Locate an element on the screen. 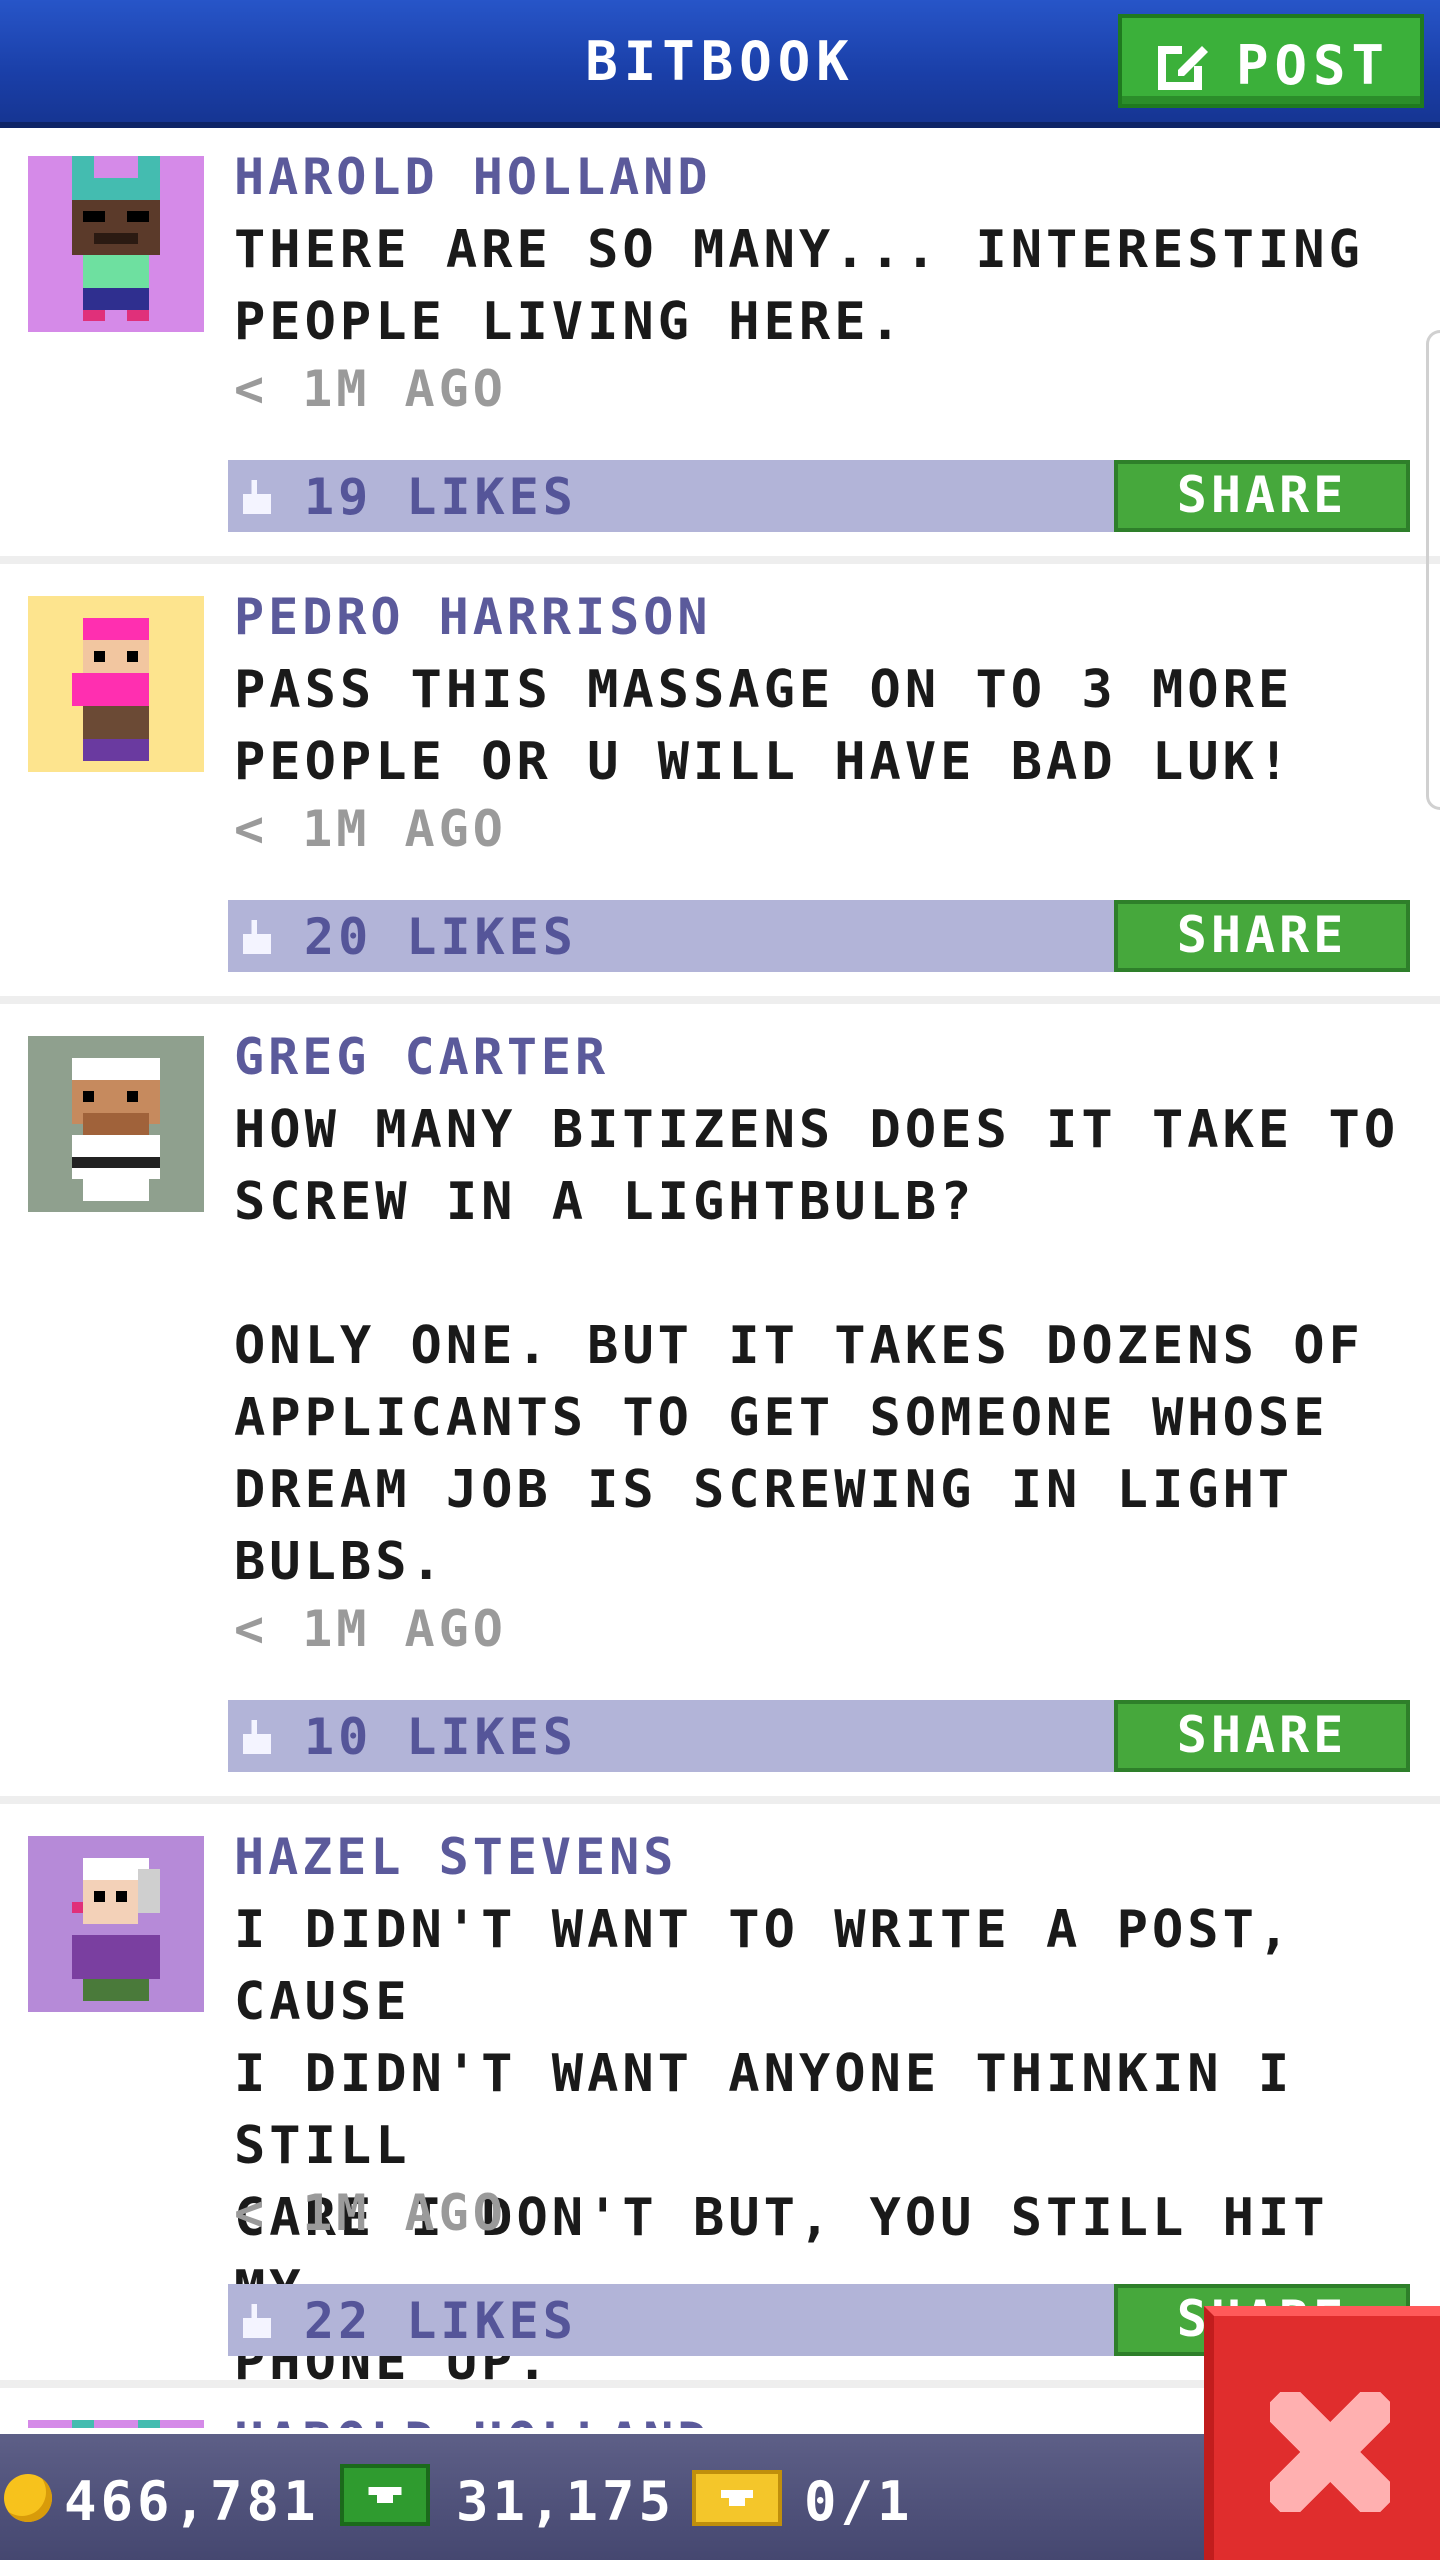 This screenshot has height=2560, width=1440. like-count: 20 LIKES is located at coordinates (440, 937).